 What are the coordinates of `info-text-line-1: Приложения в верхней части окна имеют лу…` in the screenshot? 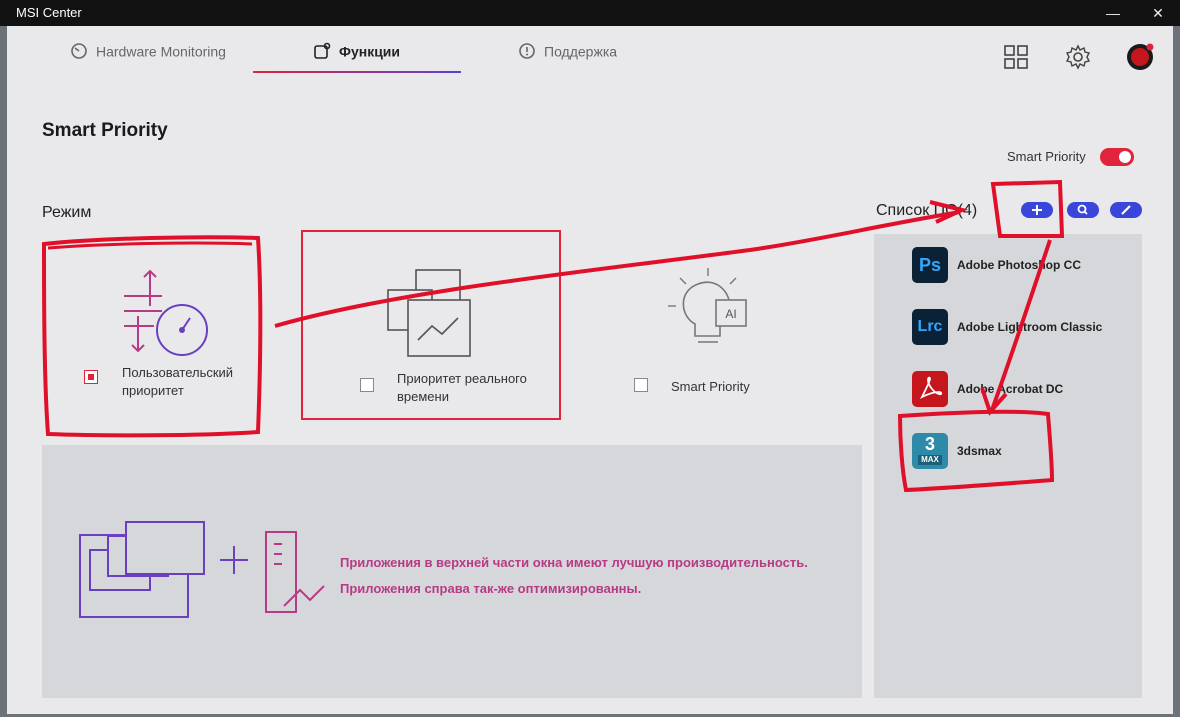 It's located at (574, 562).